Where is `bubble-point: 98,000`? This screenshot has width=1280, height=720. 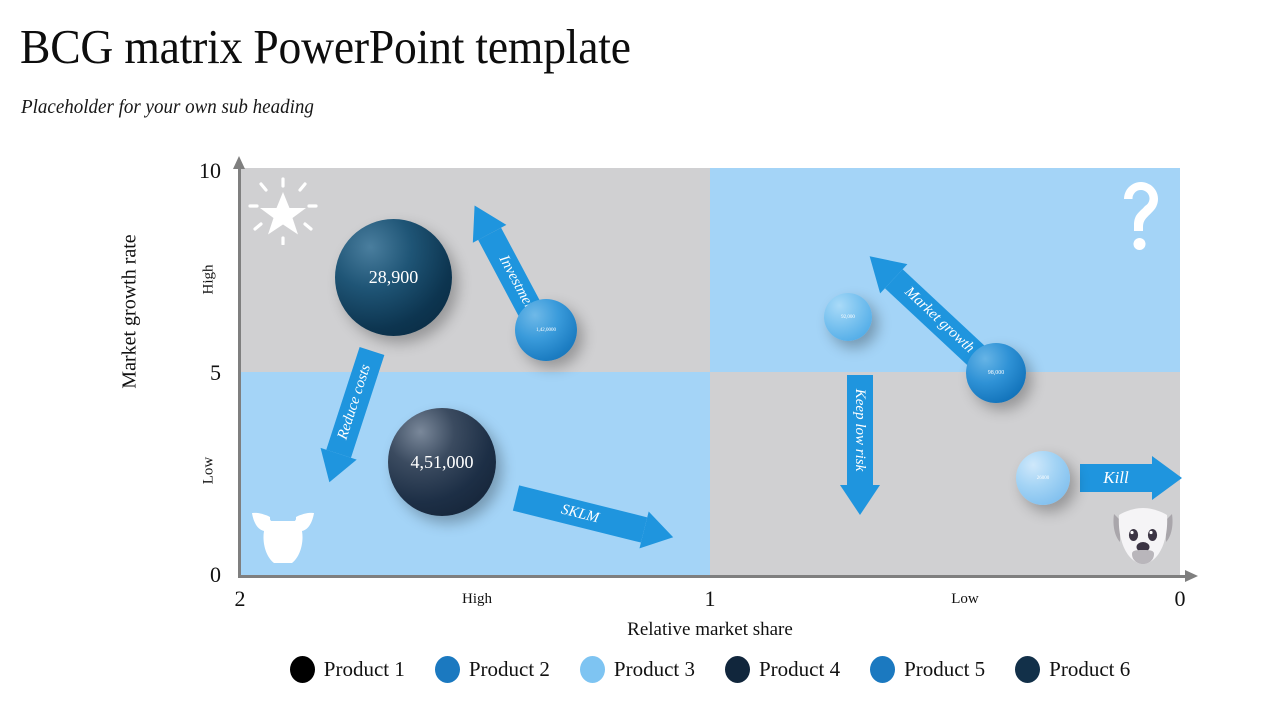 bubble-point: 98,000 is located at coordinates (996, 373).